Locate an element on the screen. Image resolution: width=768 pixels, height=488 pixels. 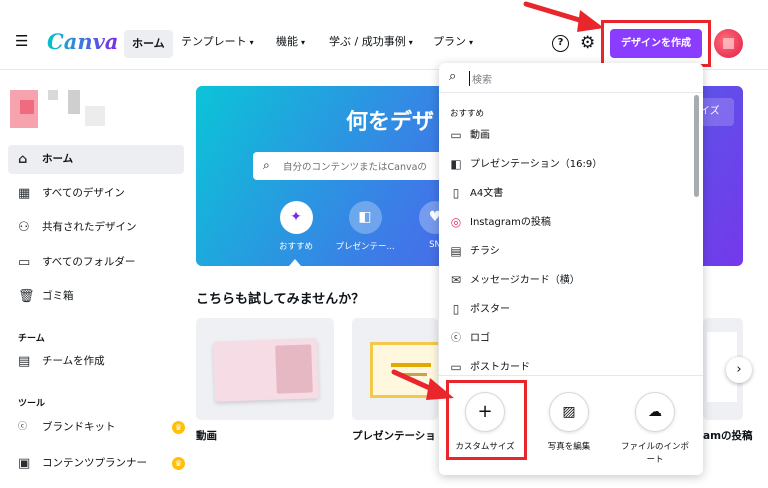
nav-templates: テンプレート ▾ is located at coordinates (217, 42).